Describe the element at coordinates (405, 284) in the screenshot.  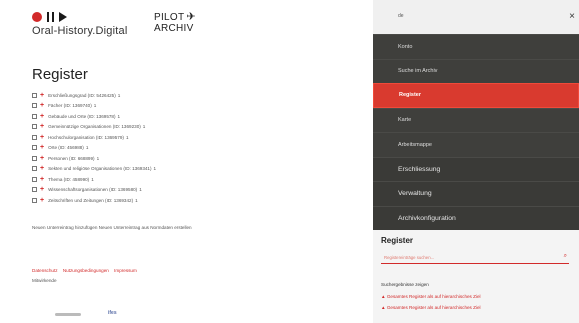
I see `show-results-label: Suchergebnisse zeigen` at that location.